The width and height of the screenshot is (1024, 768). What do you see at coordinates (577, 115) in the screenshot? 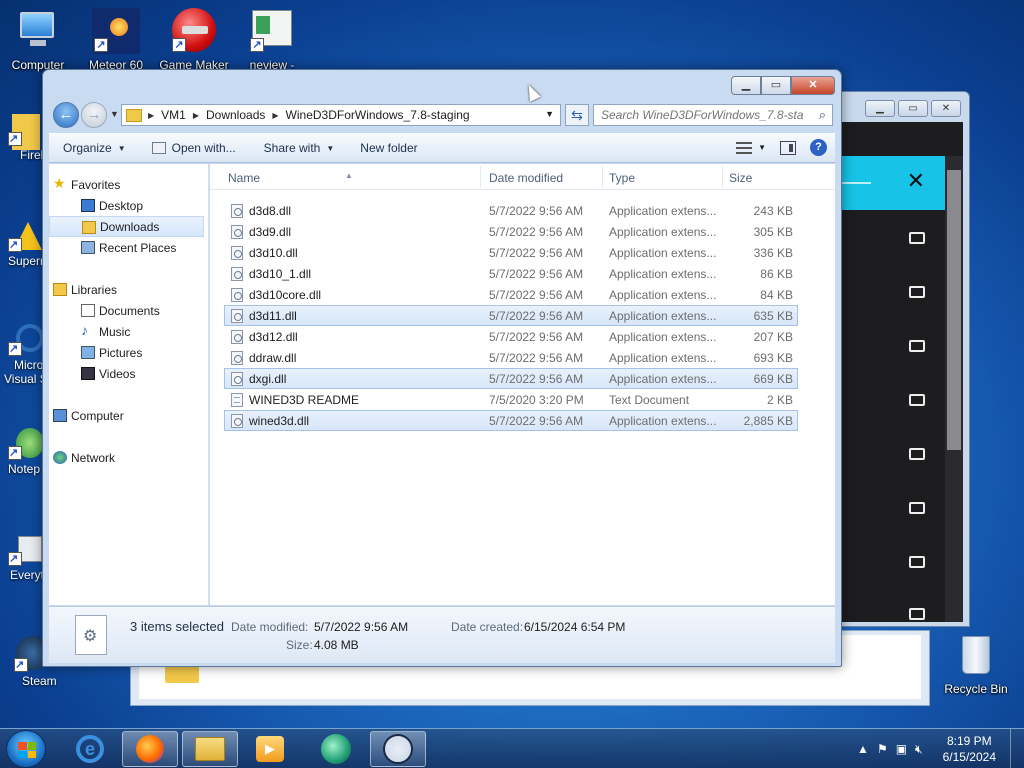
I see `refresh-button: ⇆` at bounding box center [577, 115].